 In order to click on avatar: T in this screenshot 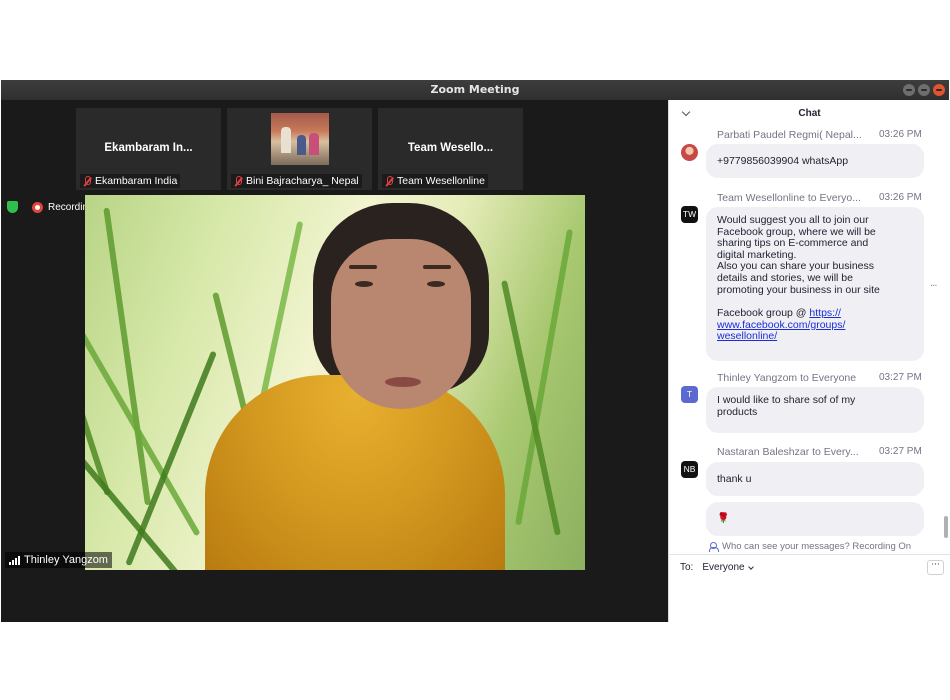, I will do `click(689, 394)`.